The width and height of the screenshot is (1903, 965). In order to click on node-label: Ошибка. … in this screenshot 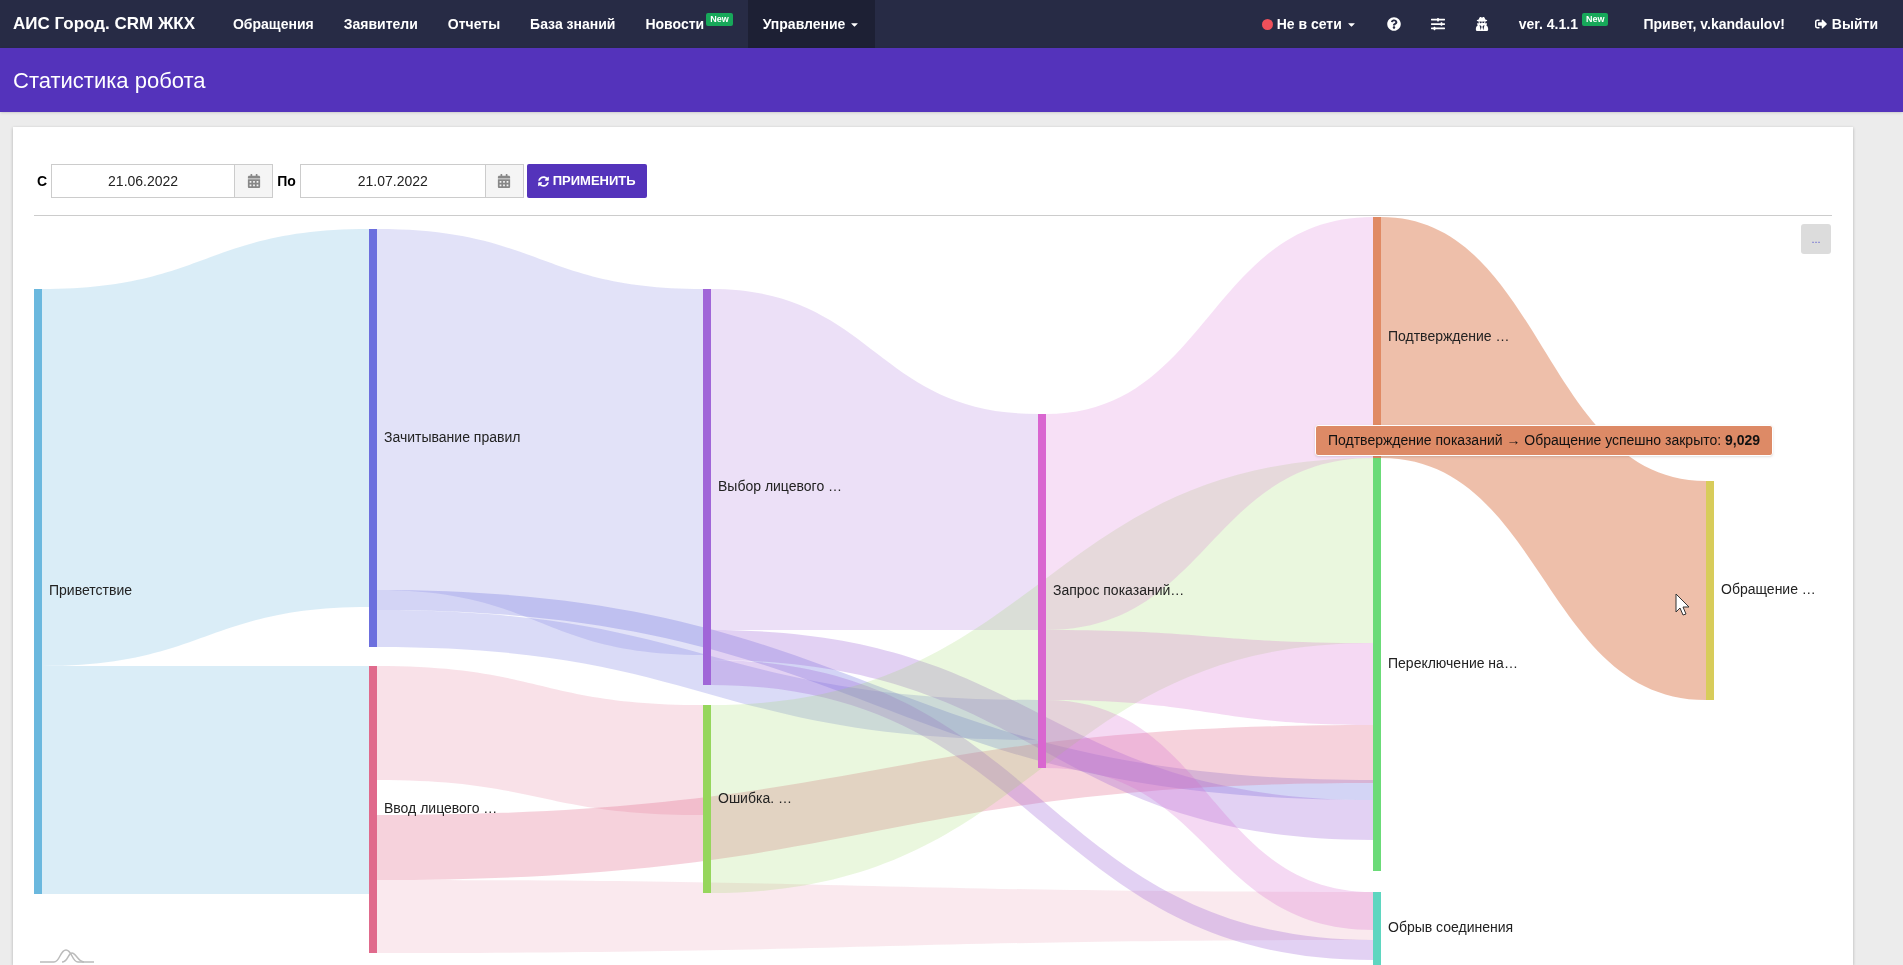, I will do `click(755, 797)`.